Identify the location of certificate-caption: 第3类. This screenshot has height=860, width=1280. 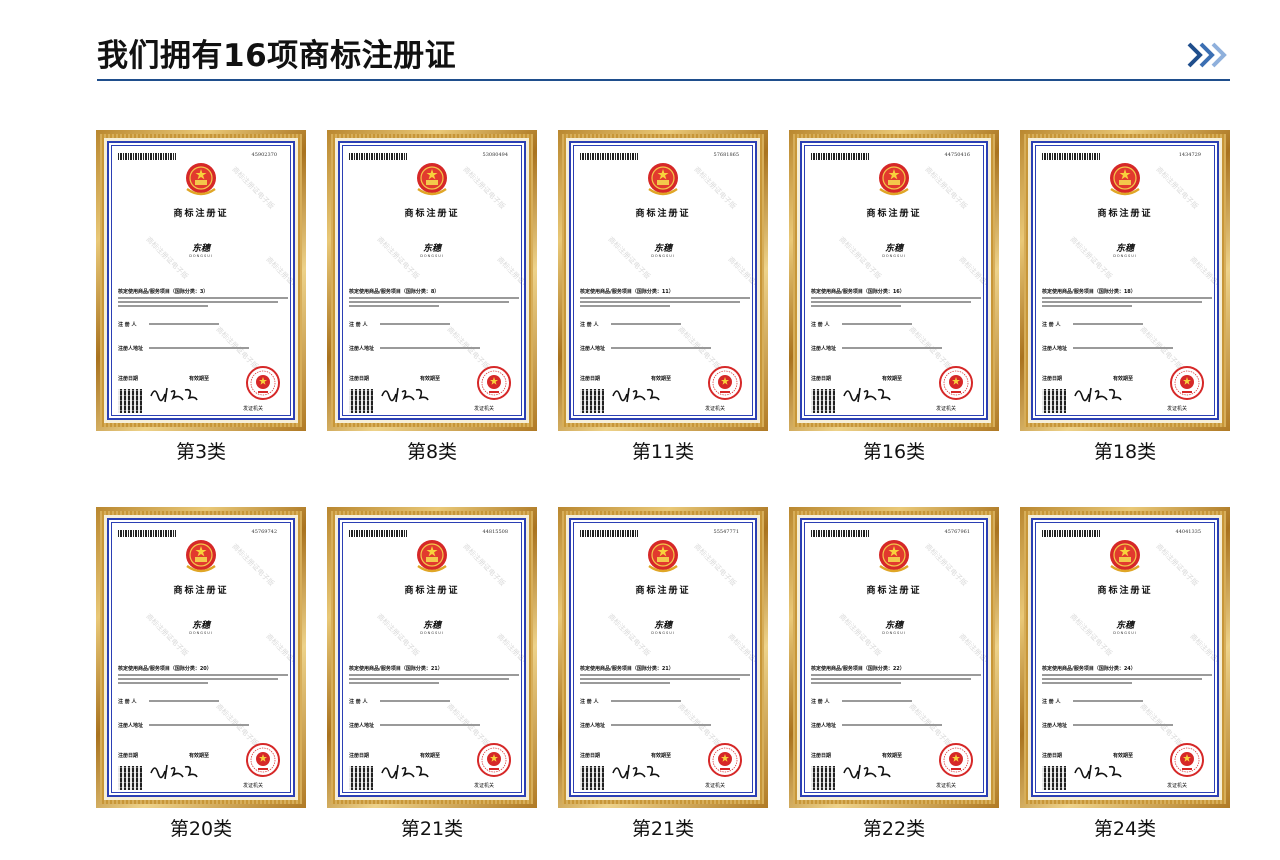
(201, 452).